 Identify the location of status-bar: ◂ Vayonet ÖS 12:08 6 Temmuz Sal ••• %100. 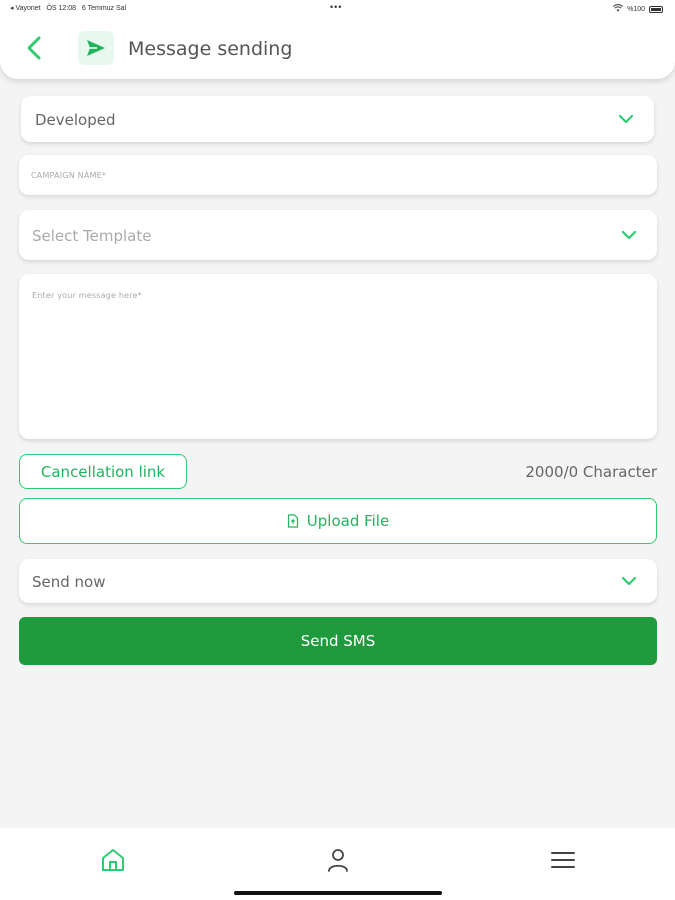
(337, 9).